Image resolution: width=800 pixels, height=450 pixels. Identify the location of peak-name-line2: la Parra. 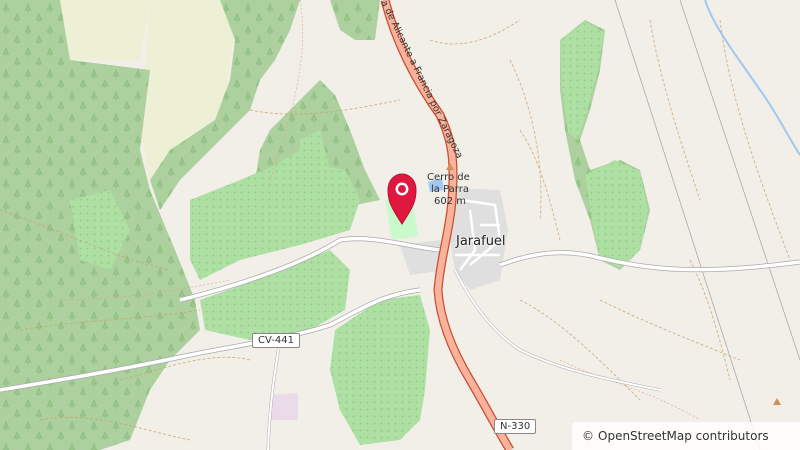
(450, 189).